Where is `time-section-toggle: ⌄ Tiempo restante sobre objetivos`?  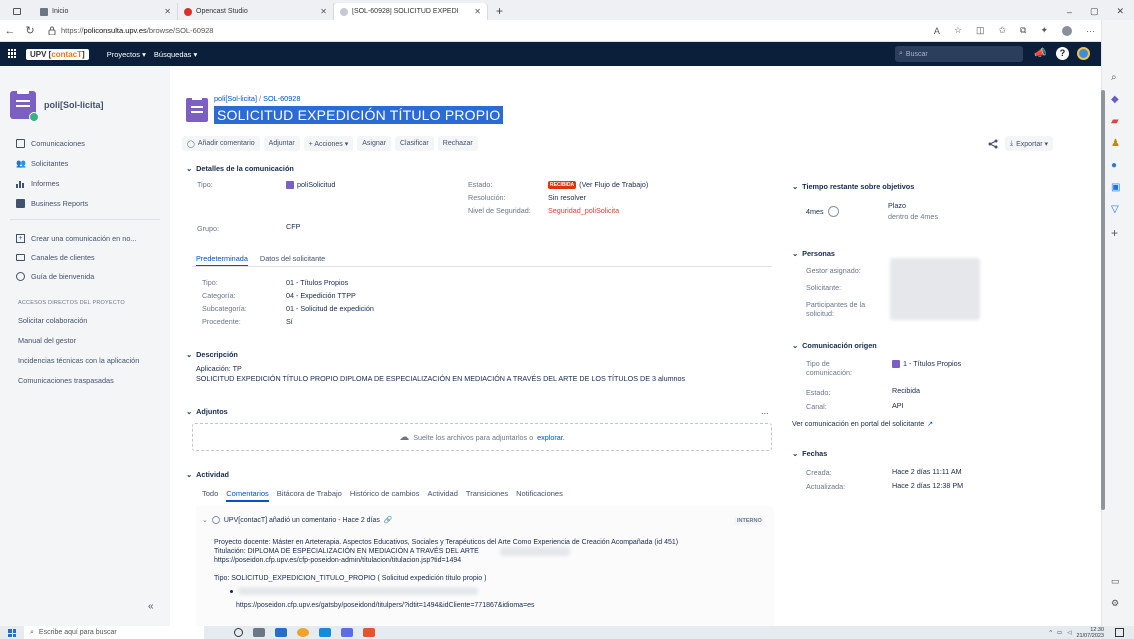 time-section-toggle: ⌄ Tiempo restante sobre objetivos is located at coordinates (853, 186).